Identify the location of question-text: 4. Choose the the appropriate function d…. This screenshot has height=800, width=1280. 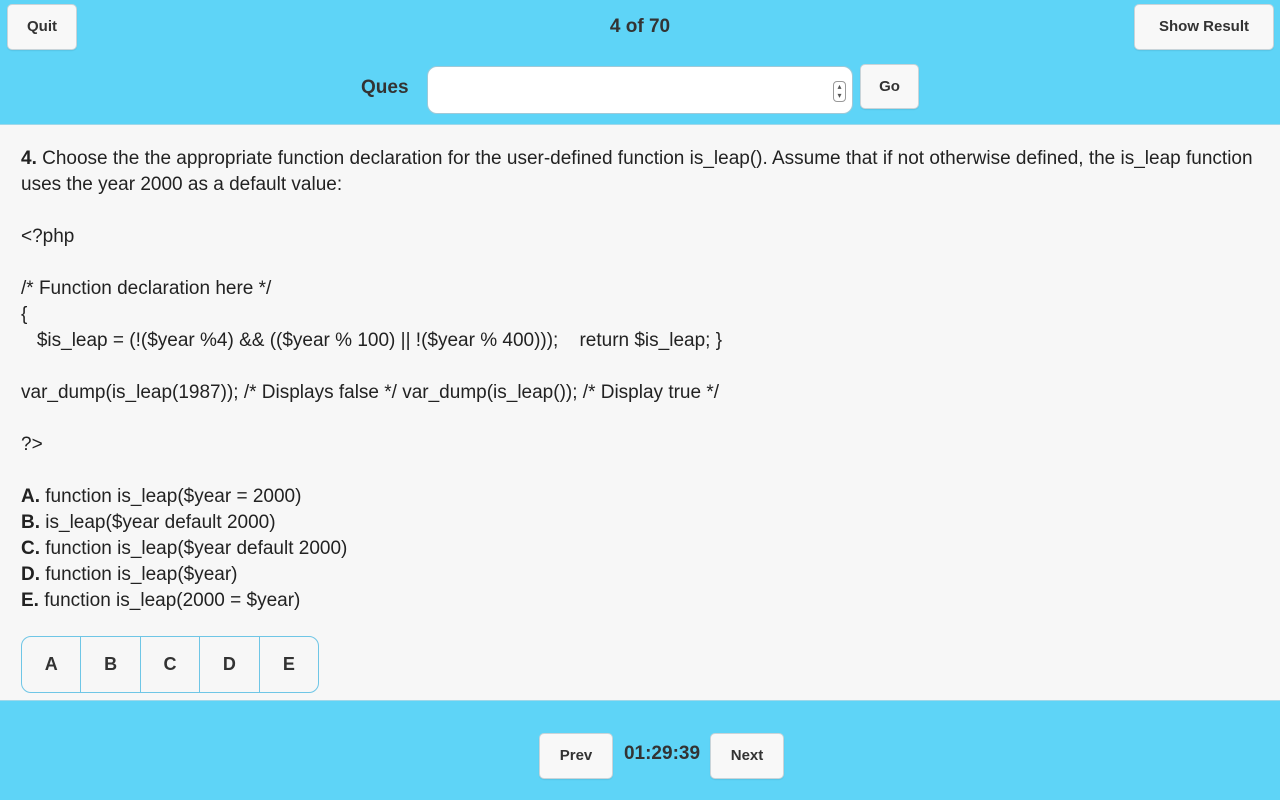
(641, 172).